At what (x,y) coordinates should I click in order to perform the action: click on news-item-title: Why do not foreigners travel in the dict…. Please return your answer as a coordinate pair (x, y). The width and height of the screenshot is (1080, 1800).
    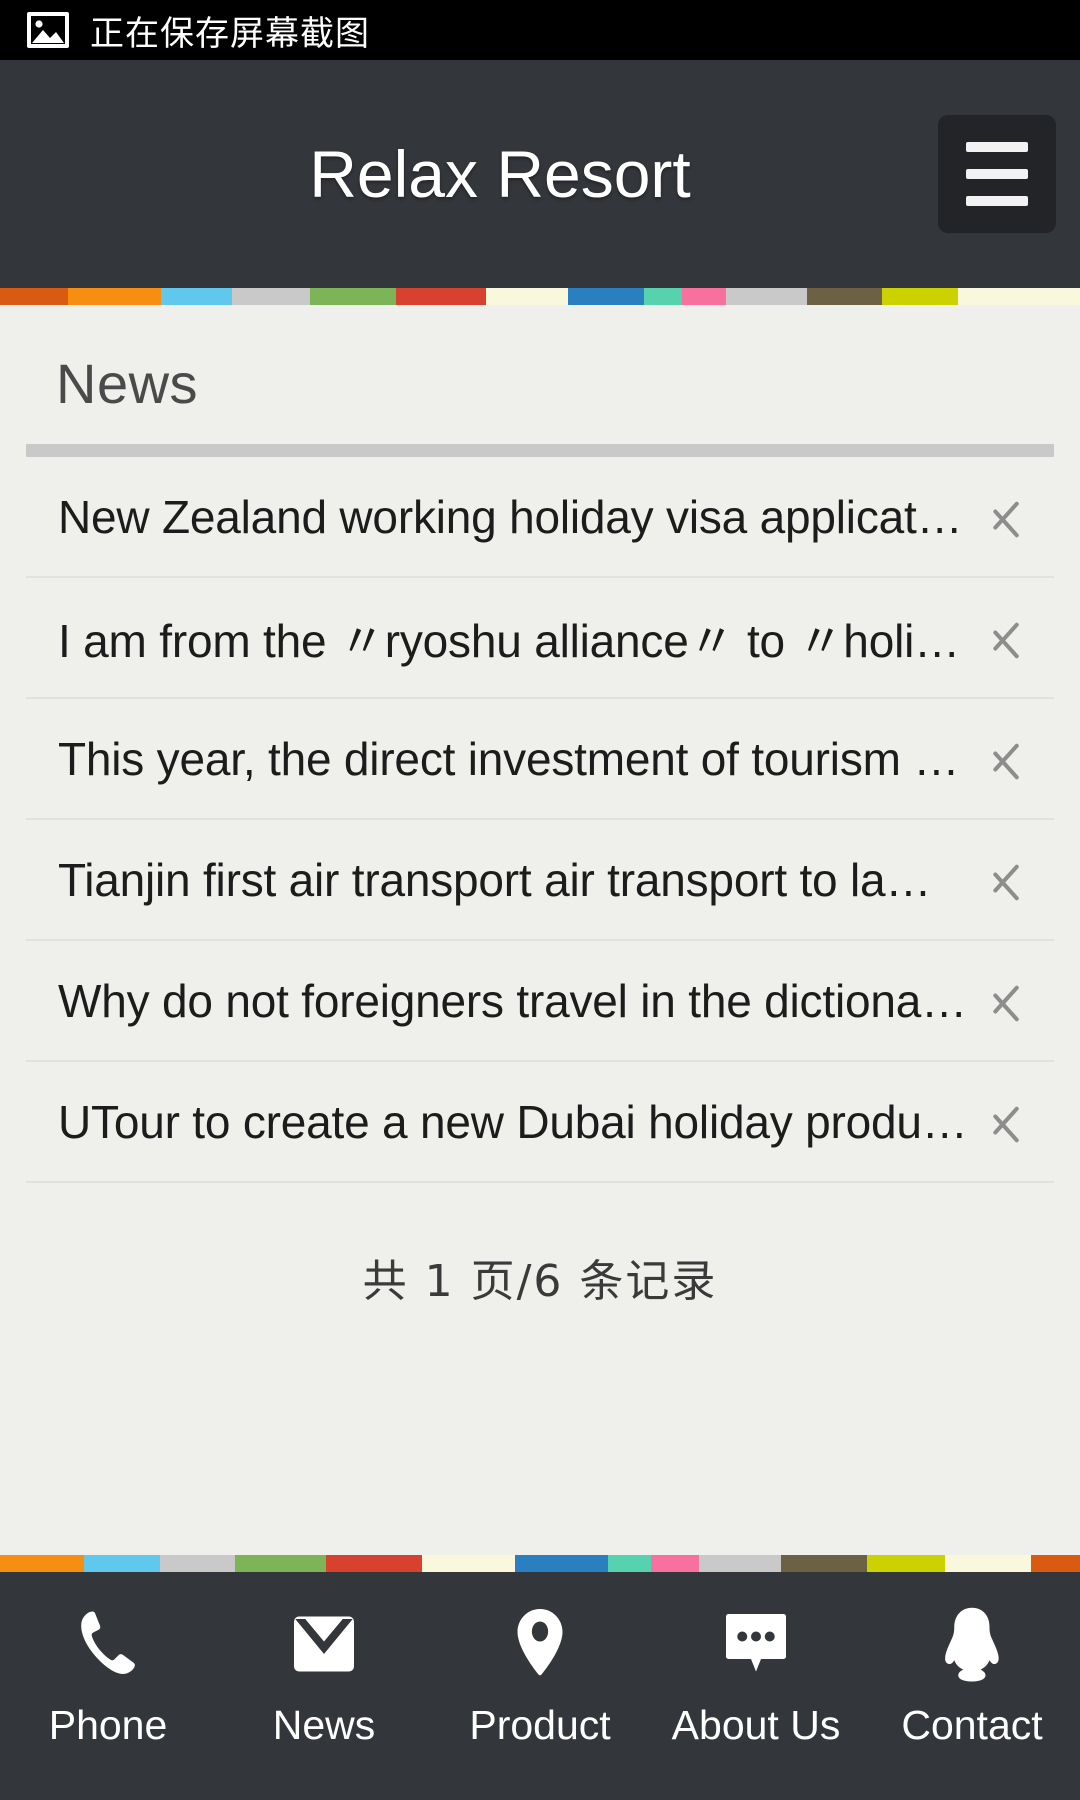
    Looking at the image, I should click on (512, 1000).